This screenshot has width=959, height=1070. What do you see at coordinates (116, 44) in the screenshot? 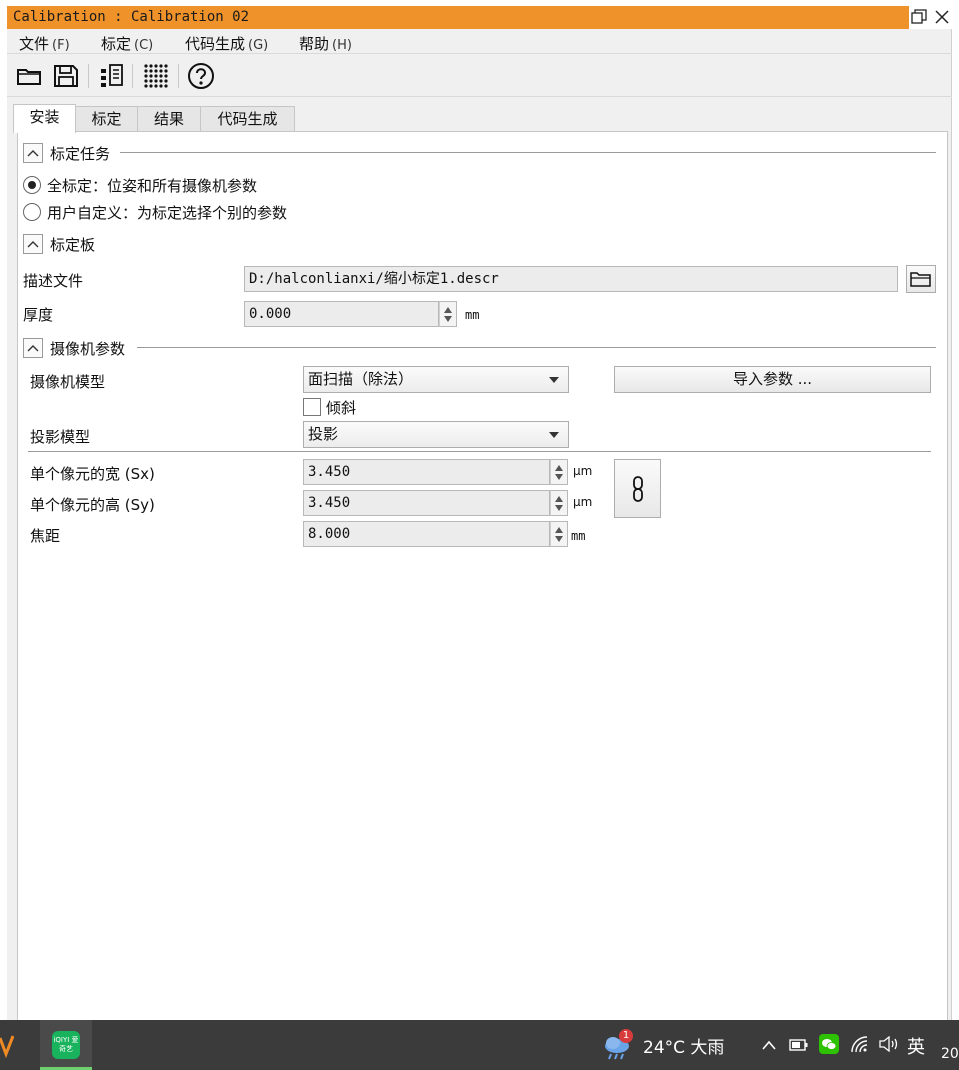
I see `menu-calibrate-label: 标定` at bounding box center [116, 44].